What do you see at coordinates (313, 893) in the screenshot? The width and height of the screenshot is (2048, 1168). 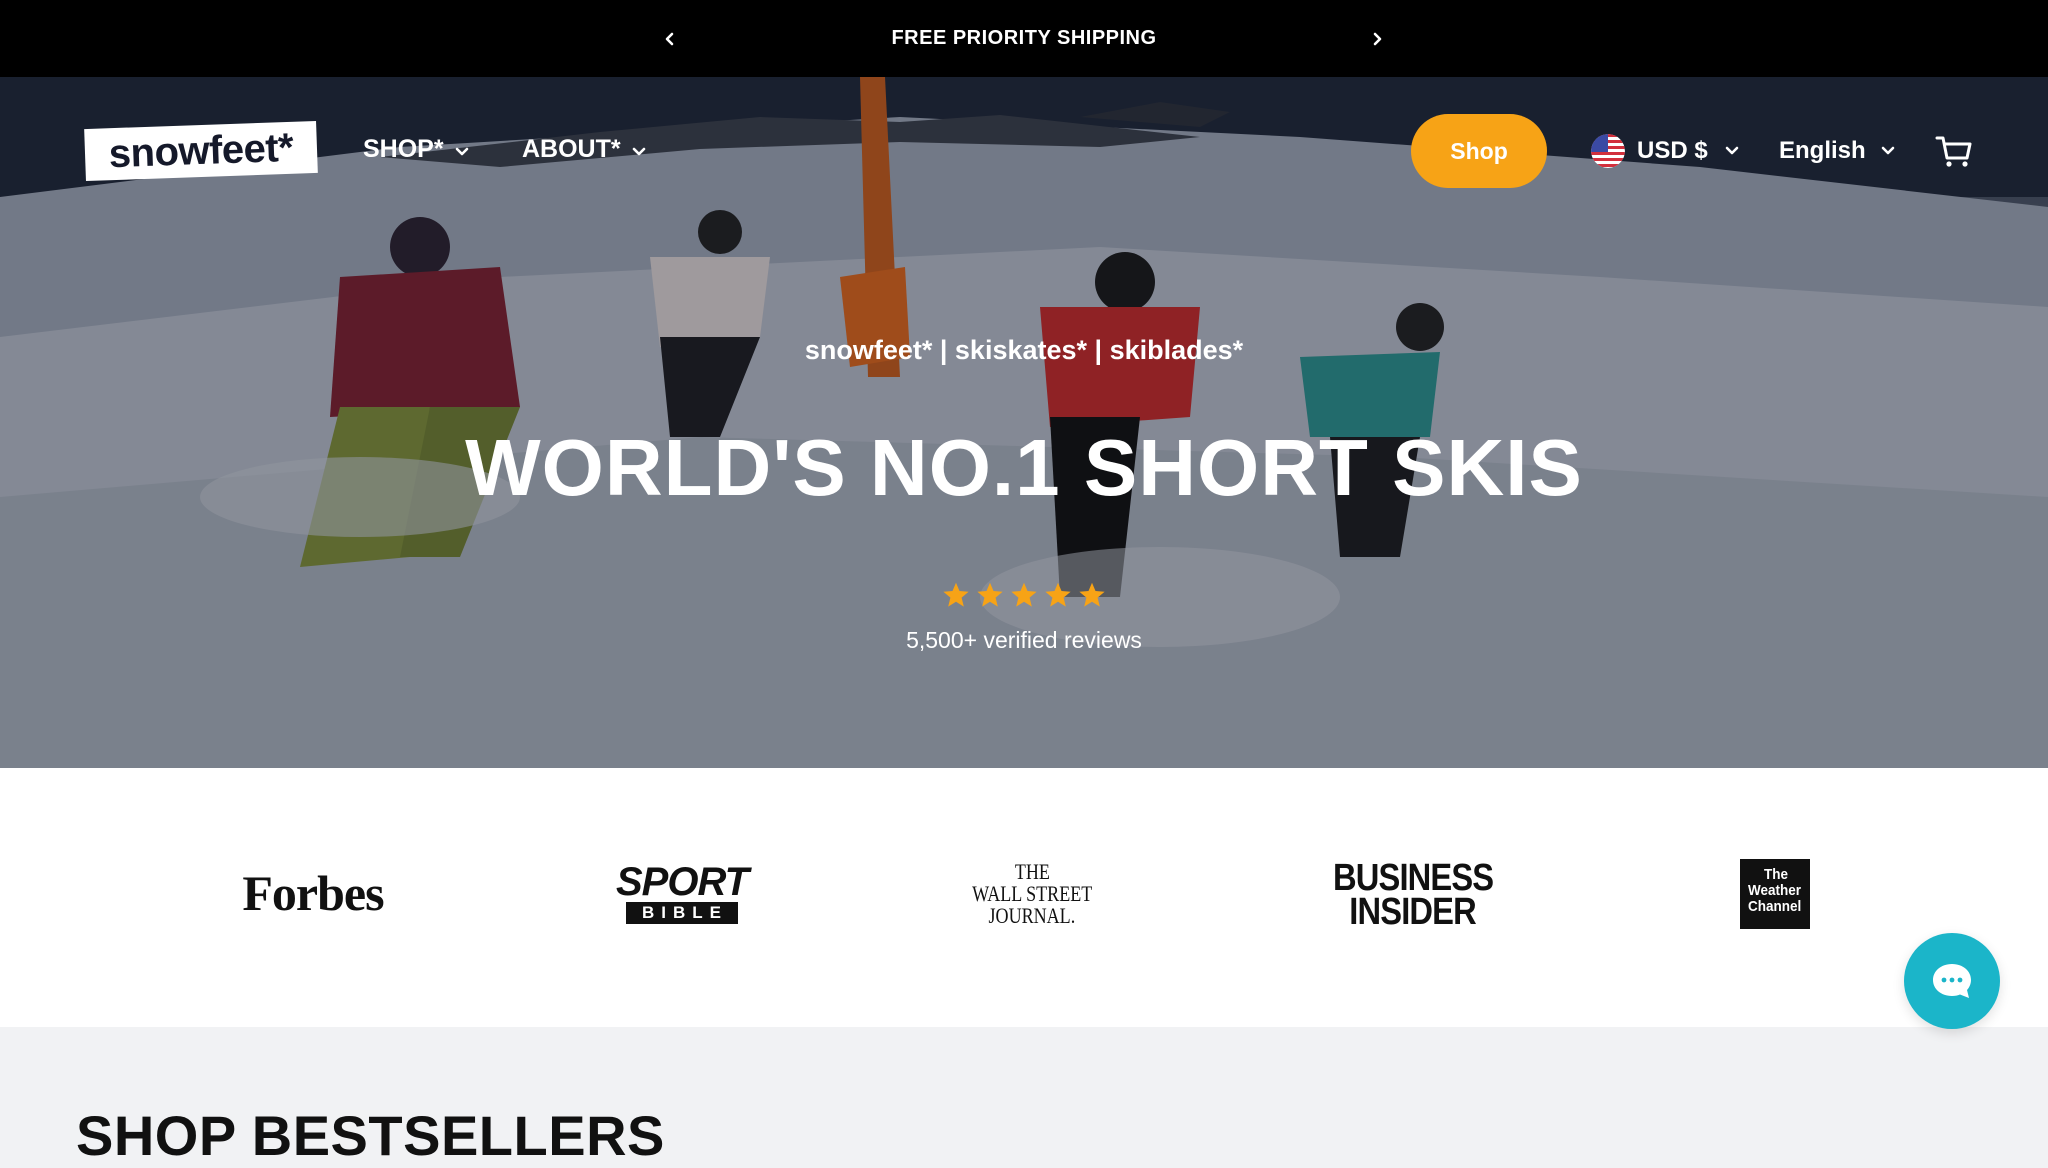 I see `forbes-logo: Forbes` at bounding box center [313, 893].